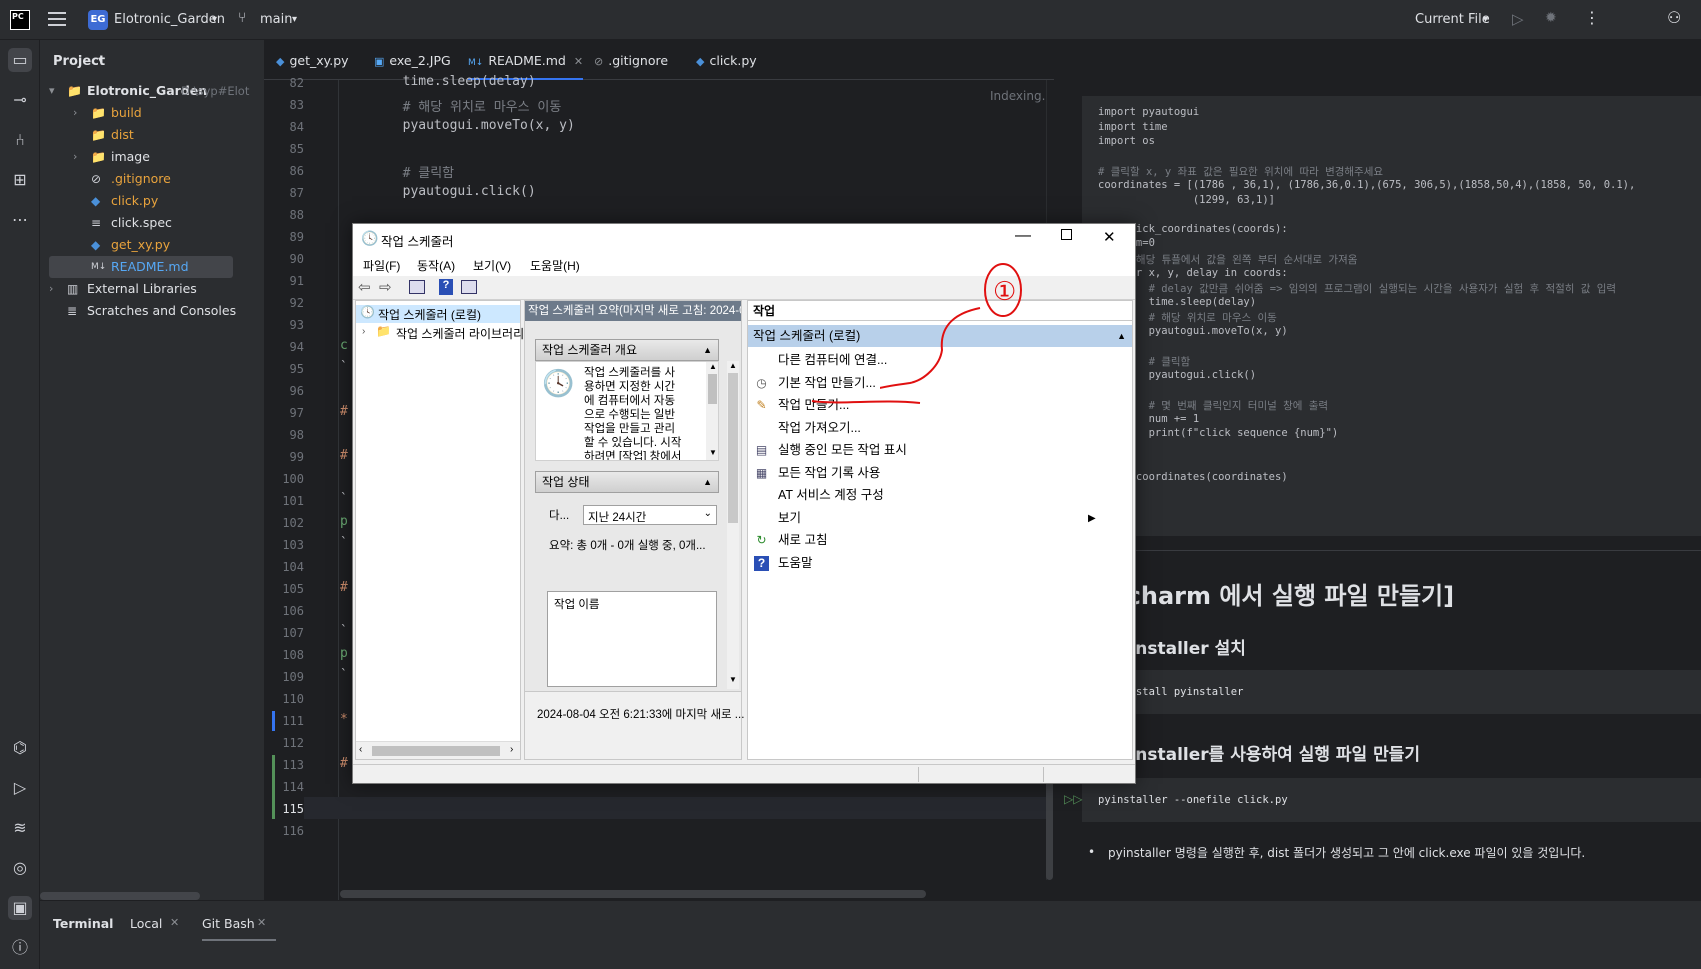 The height and width of the screenshot is (969, 1701). Describe the element at coordinates (381, 265) in the screenshot. I see `menu-file: 파일(F)` at that location.